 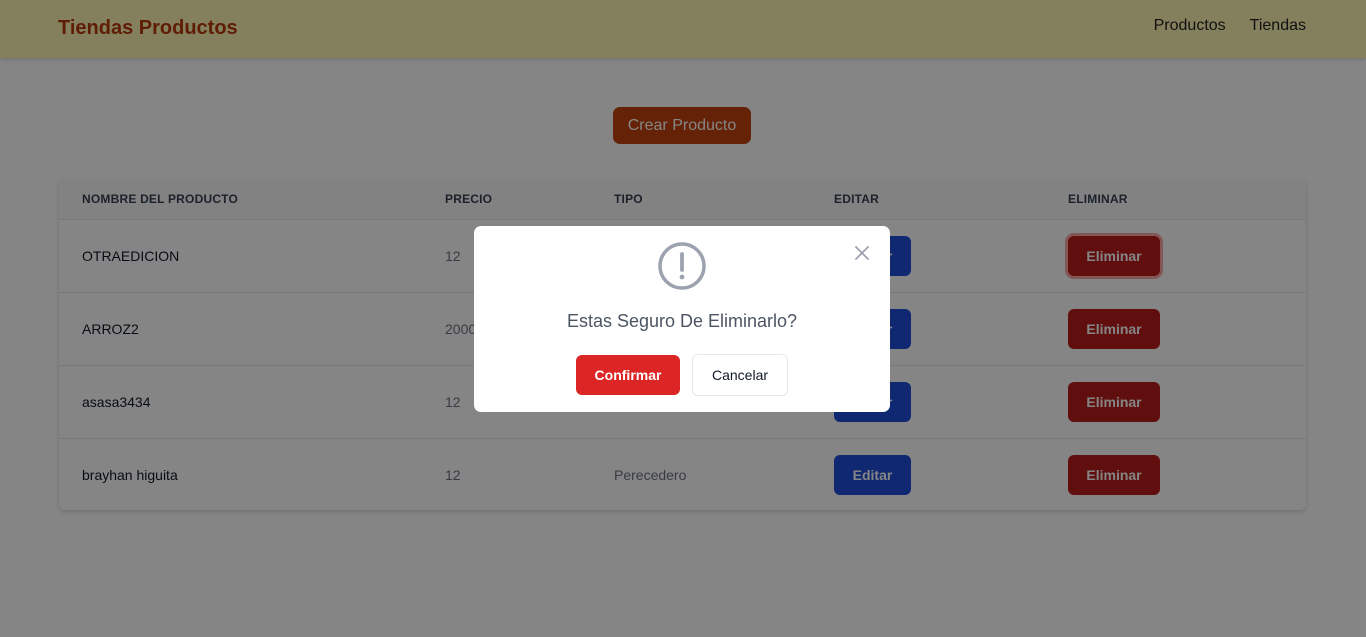 I want to click on dialog-message: Estas Seguro De Eliminarlo?, so click(x=682, y=321).